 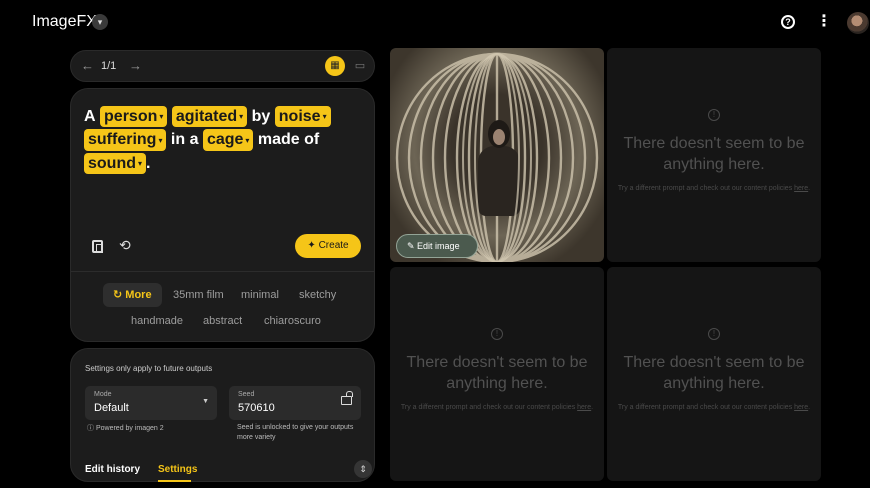 What do you see at coordinates (184, 140) in the screenshot?
I see `prompt-word: in a` at bounding box center [184, 140].